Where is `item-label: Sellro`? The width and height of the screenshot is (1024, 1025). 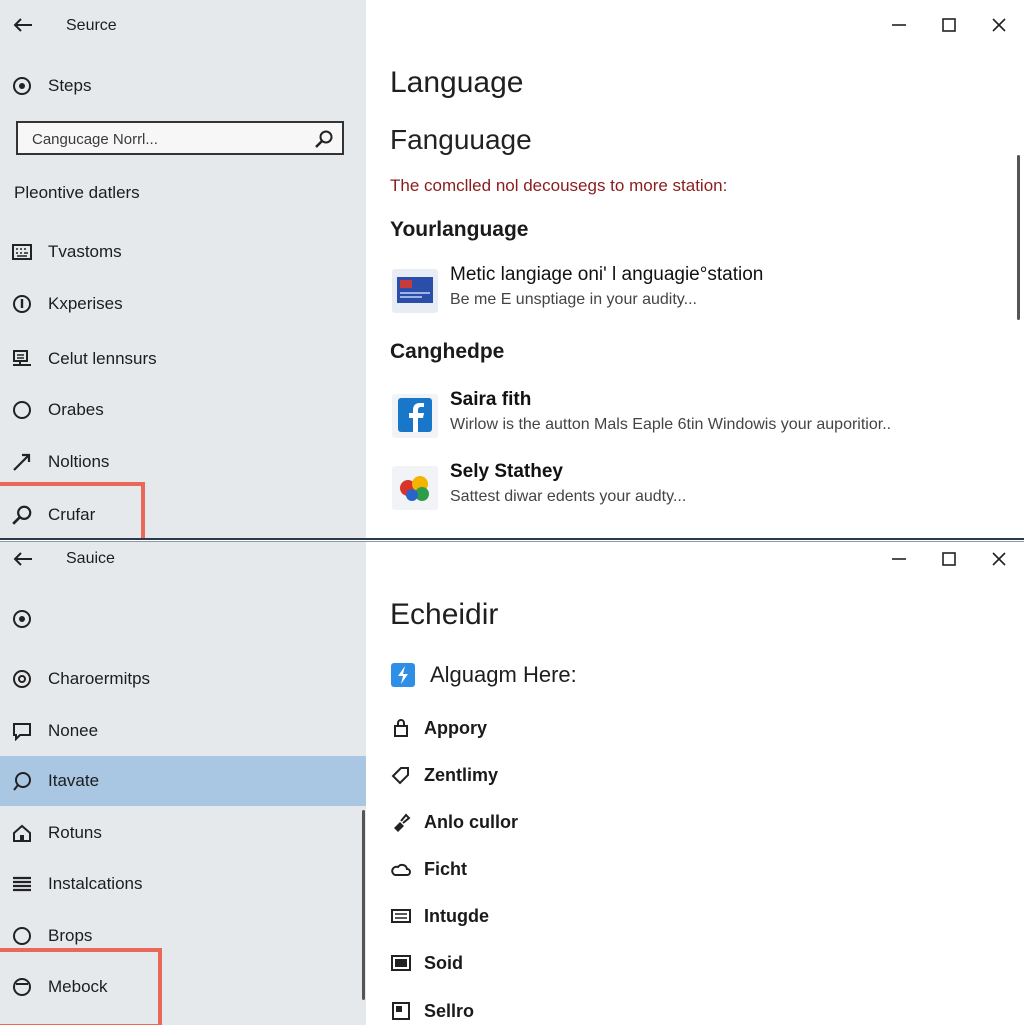
item-label: Sellro is located at coordinates (449, 1010).